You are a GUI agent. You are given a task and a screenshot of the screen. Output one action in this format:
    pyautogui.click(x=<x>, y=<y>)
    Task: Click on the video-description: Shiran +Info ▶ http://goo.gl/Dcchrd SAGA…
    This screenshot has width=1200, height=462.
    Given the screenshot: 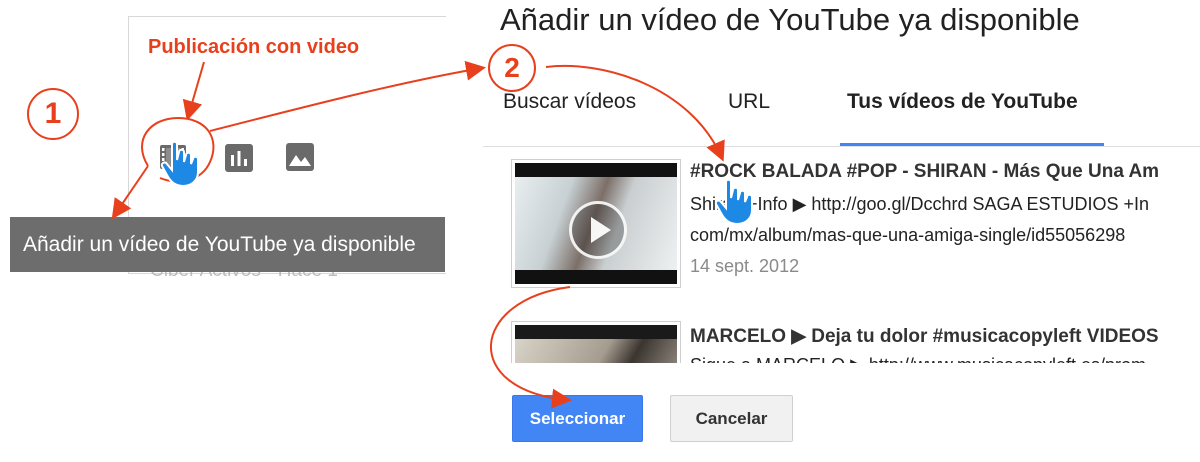 What is the action you would take?
    pyautogui.click(x=920, y=204)
    